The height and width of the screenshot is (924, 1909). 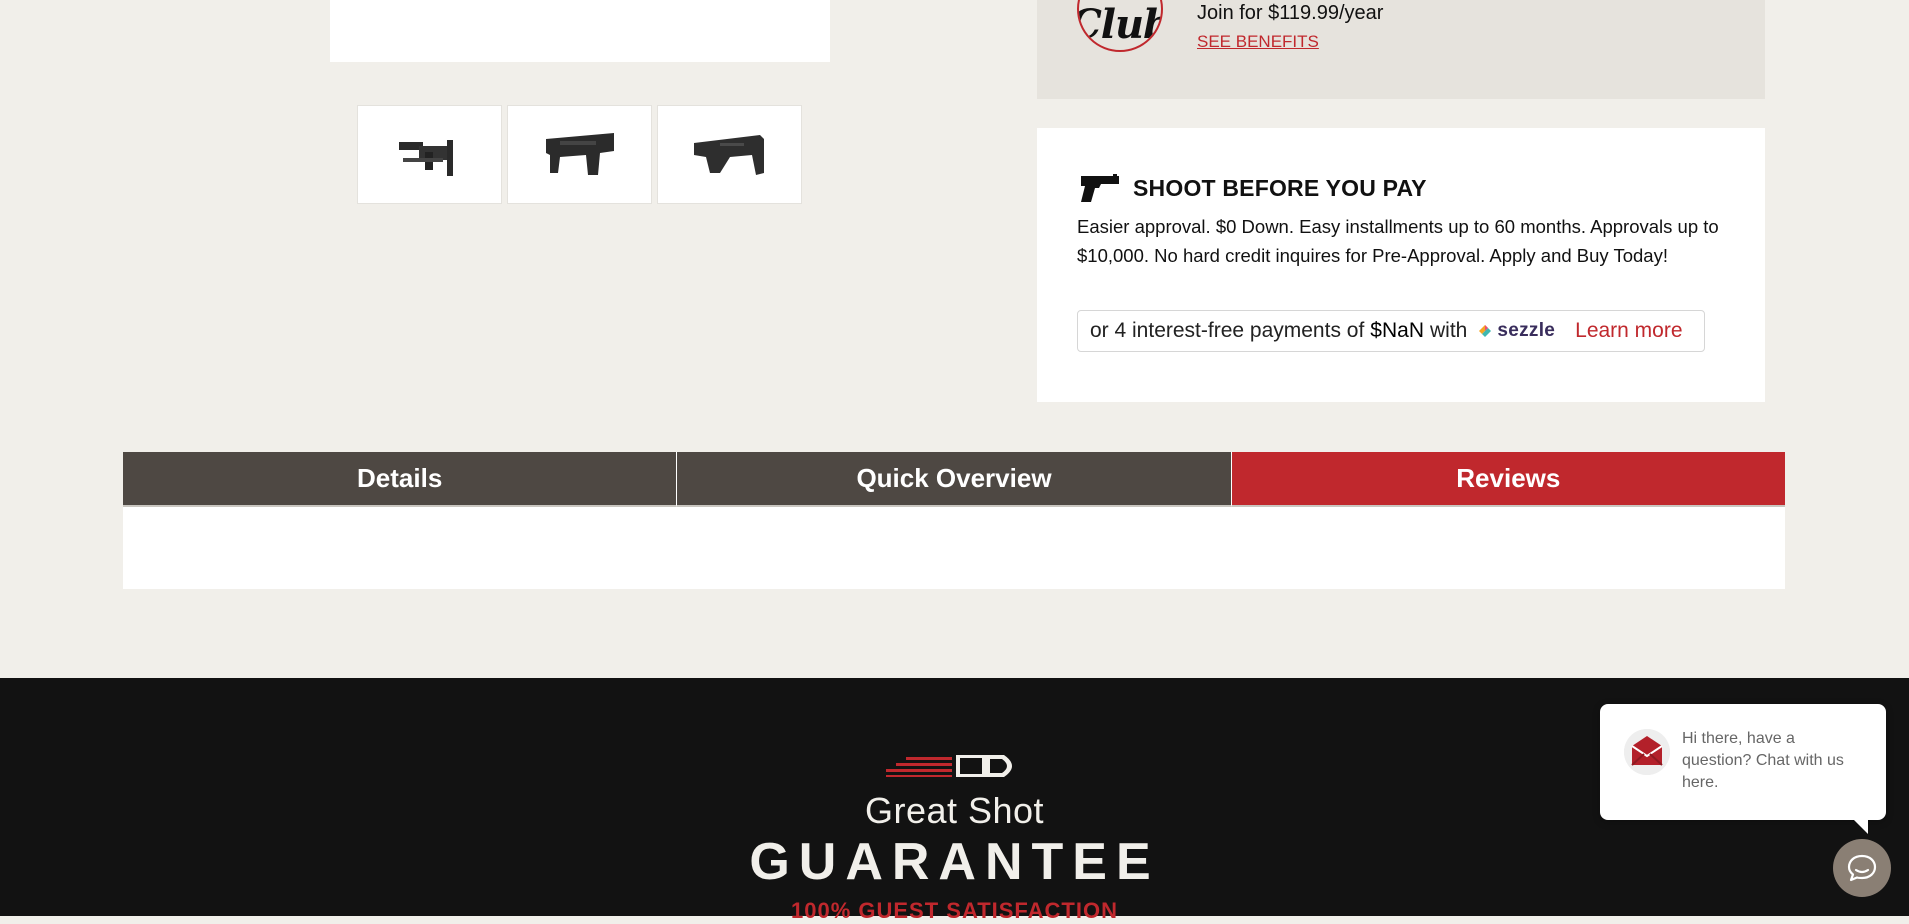 I want to click on tab-reviews: Reviews, so click(x=1508, y=479).